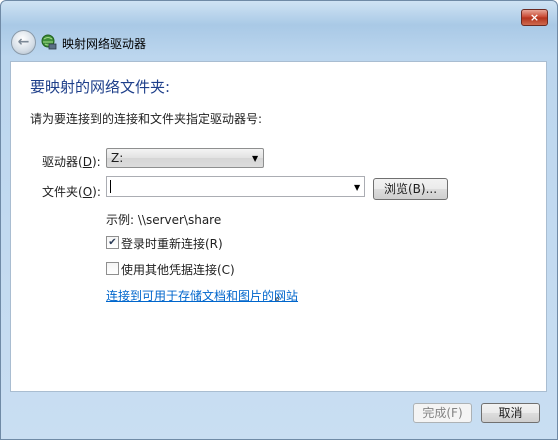  I want to click on text-caret, so click(110, 186).